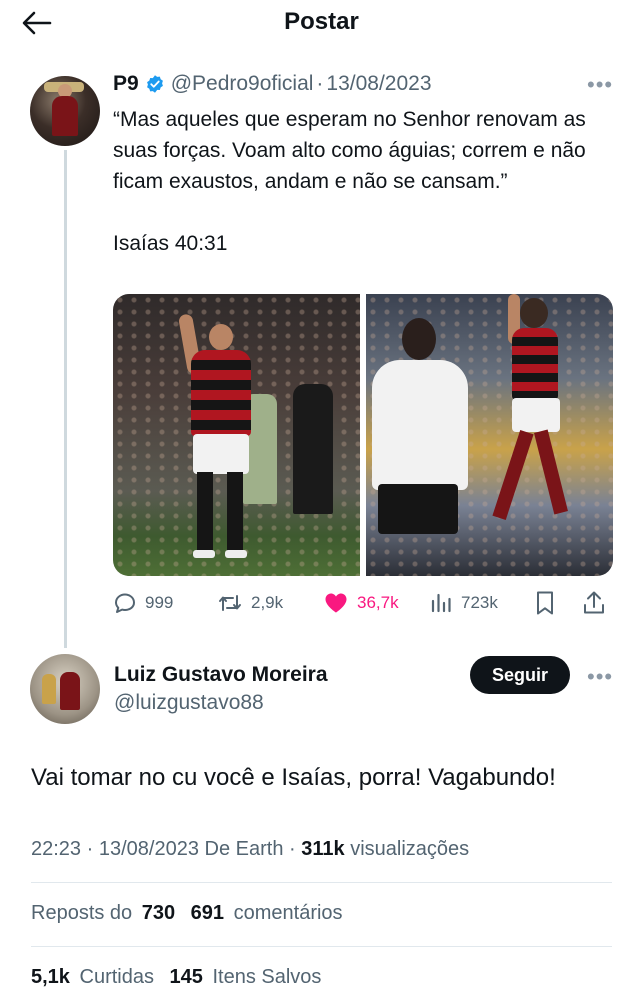 Image resolution: width=643 pixels, height=1004 pixels. Describe the element at coordinates (267, 977) in the screenshot. I see `saved-label: Itens Salvos` at that location.